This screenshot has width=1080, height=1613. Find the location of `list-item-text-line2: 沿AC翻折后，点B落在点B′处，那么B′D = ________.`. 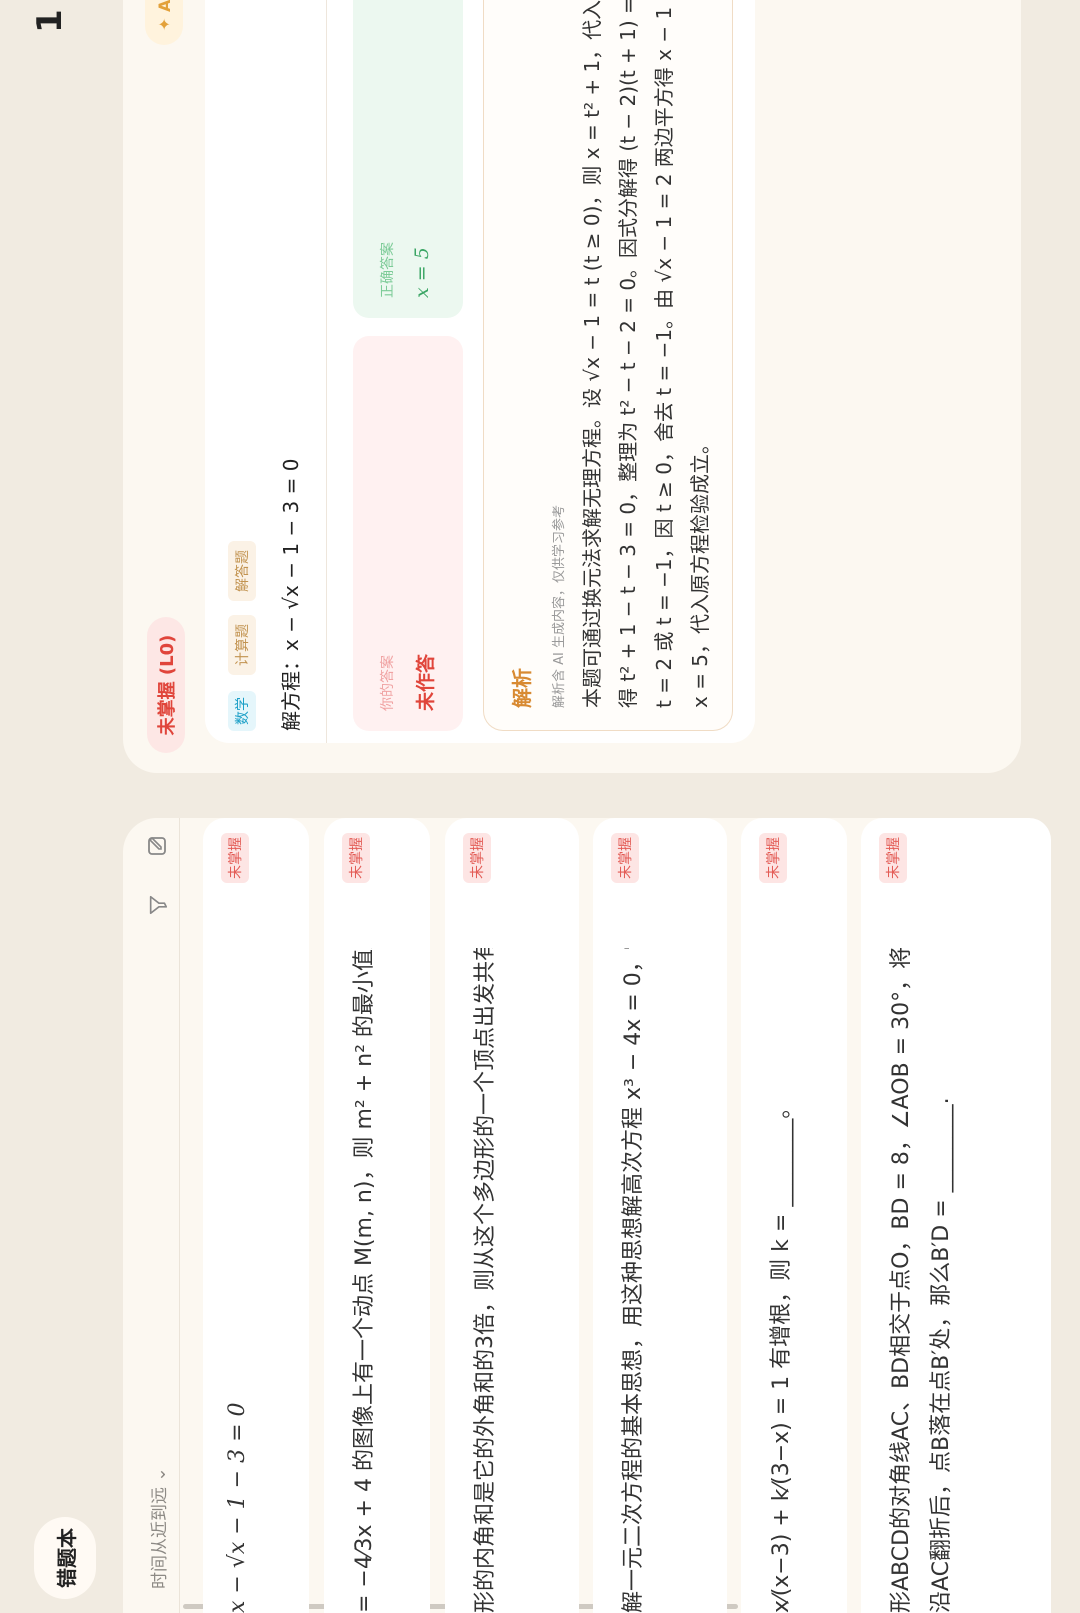

list-item-text-line2: 沿AC翻折后，点B落在点B′处，那么B′D = ________. is located at coordinates (941, 1355).